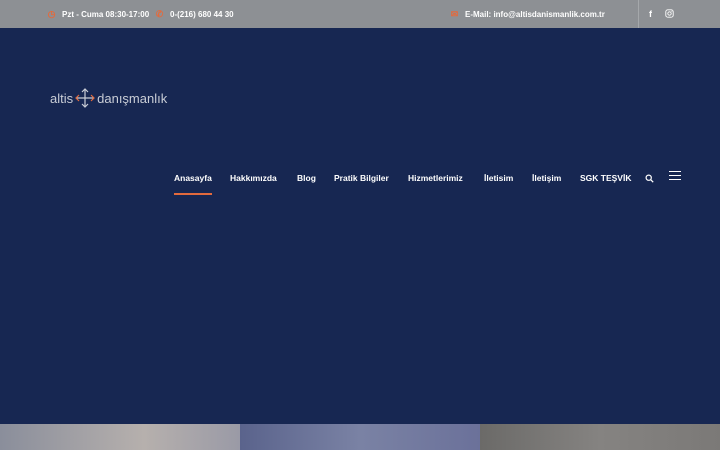  Describe the element at coordinates (535, 14) in the screenshot. I see `email-contact-text: E-Mail: info@altisdanismanlik.com.tr` at that location.